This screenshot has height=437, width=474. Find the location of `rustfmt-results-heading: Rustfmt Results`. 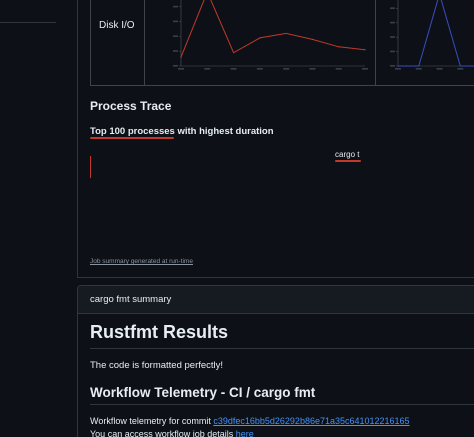

rustfmt-results-heading: Rustfmt Results is located at coordinates (159, 332).